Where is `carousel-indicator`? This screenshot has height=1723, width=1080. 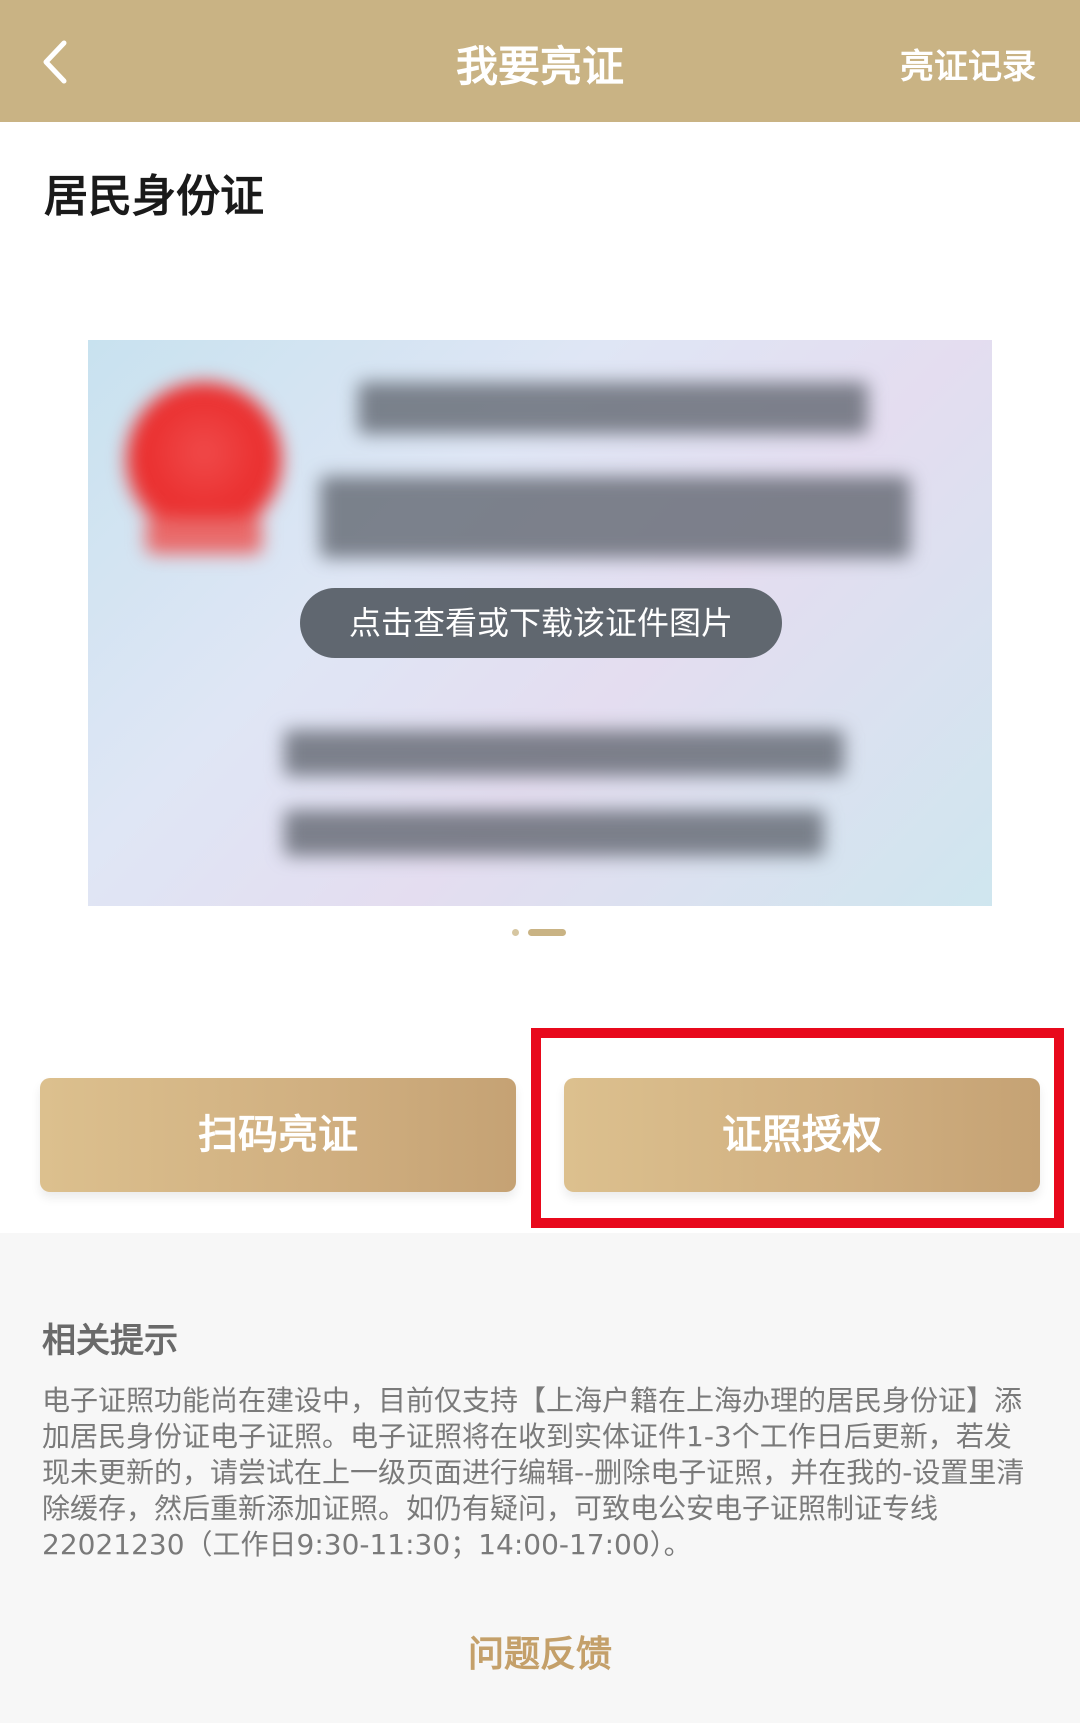
carousel-indicator is located at coordinates (539, 932).